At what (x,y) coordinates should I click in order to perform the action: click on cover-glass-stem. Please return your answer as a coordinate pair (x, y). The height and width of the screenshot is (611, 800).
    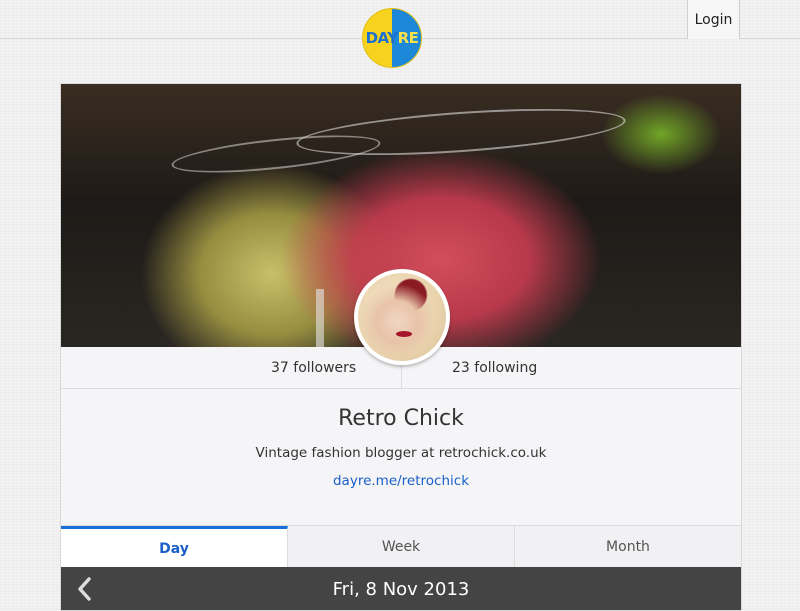
    Looking at the image, I should click on (320, 319).